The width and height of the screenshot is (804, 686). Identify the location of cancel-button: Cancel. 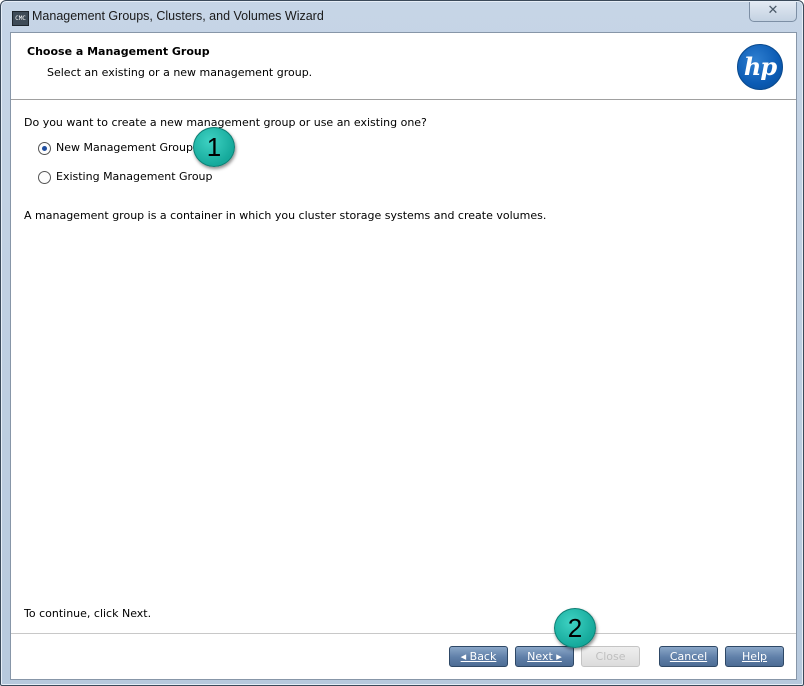
(688, 656).